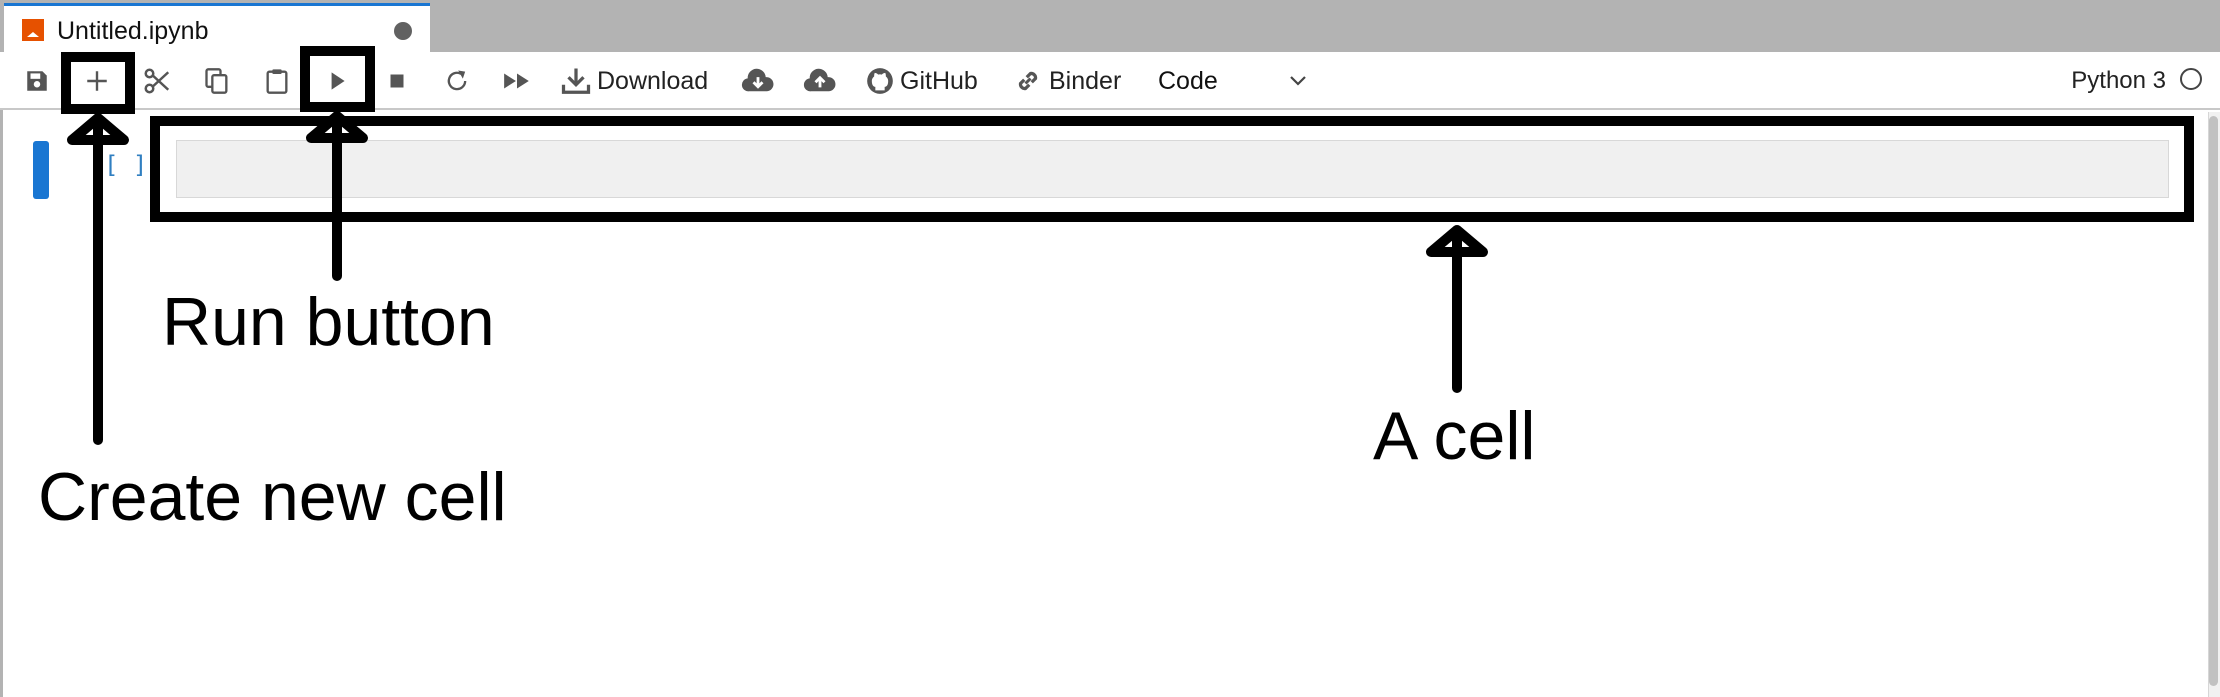  I want to click on arrow-run-button, so click(337, 196).